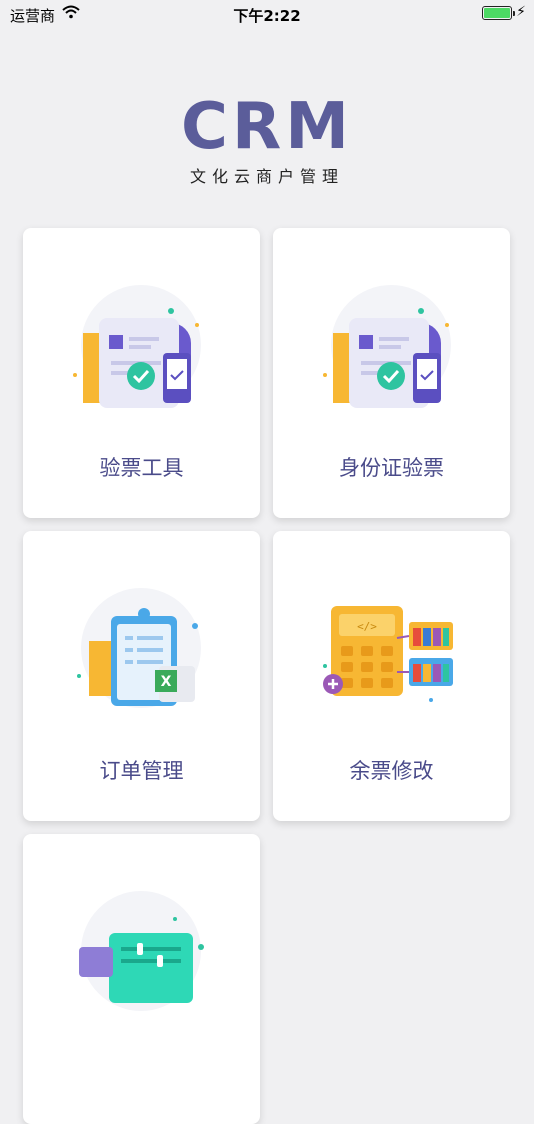 The image size is (534, 1124). I want to click on order-clipboard-icon: X, so click(141, 651).